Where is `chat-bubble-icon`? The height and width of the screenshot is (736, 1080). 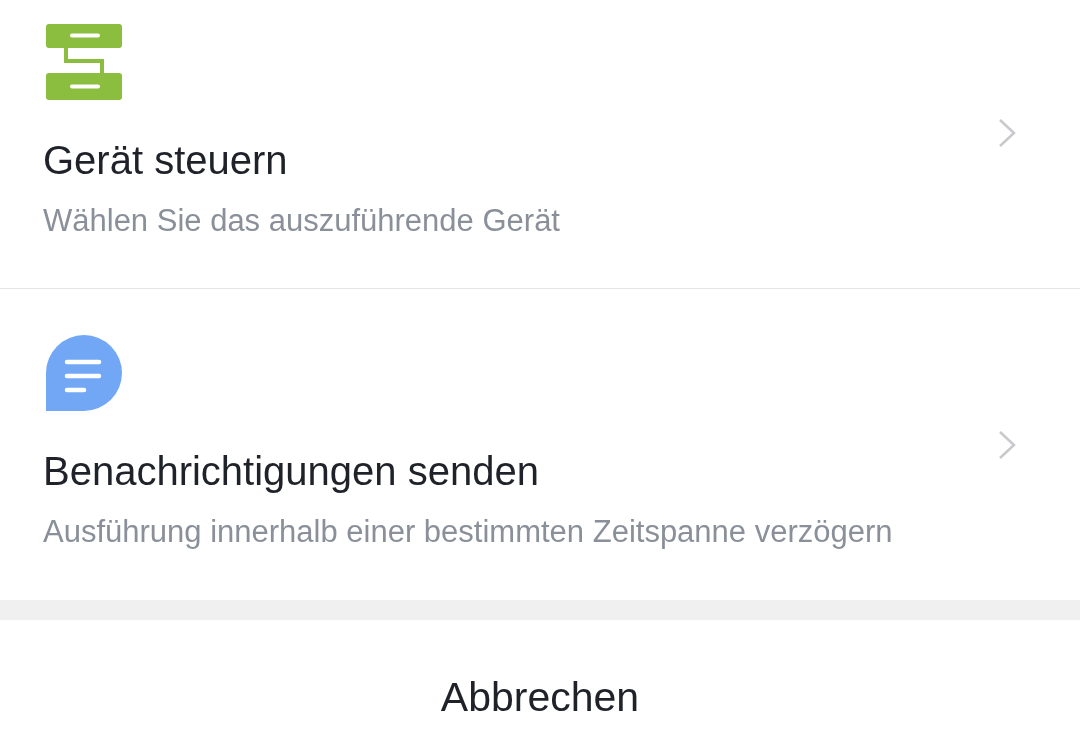 chat-bubble-icon is located at coordinates (84, 373).